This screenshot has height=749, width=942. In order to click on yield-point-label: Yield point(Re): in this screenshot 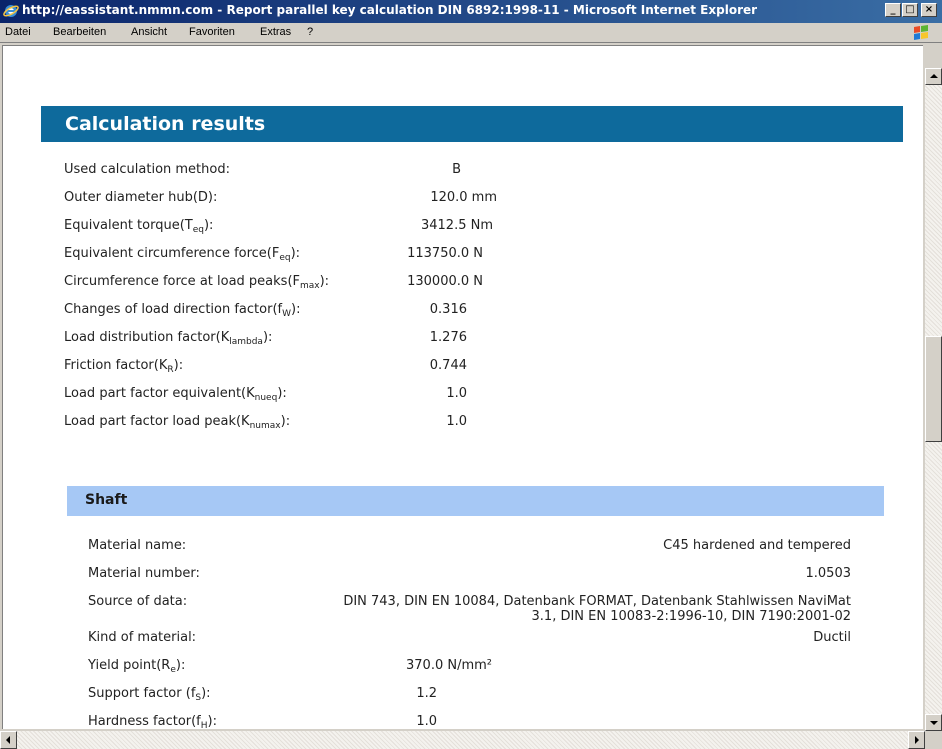, I will do `click(137, 666)`.